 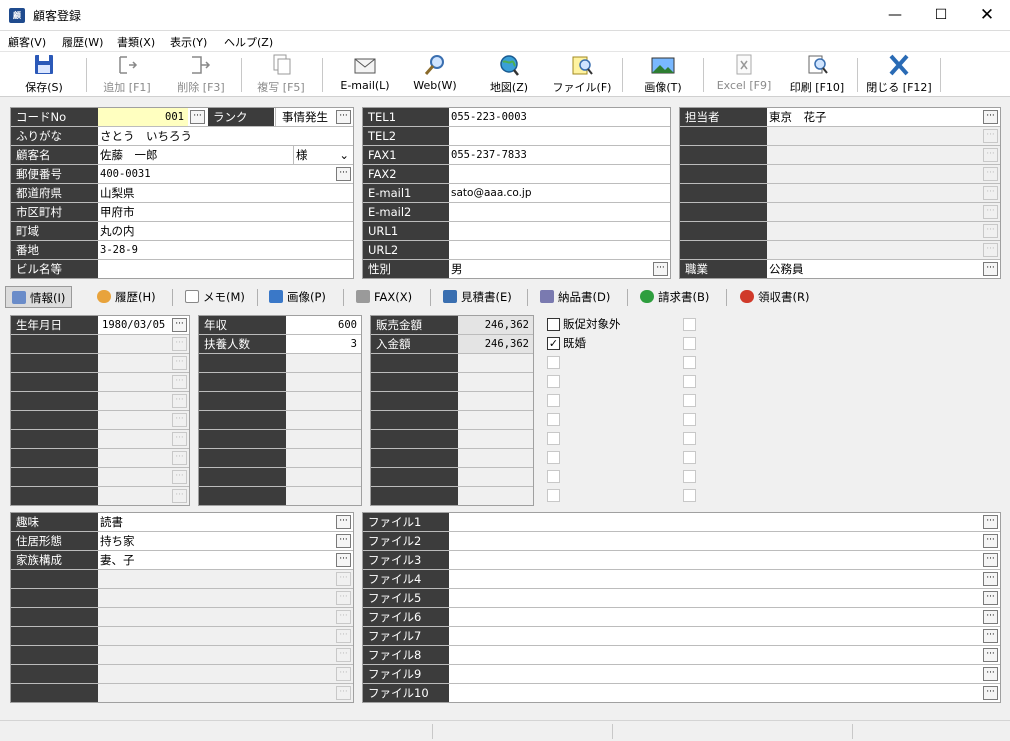 What do you see at coordinates (343, 522) in the screenshot?
I see `hobby-lookup-button: ···` at bounding box center [343, 522].